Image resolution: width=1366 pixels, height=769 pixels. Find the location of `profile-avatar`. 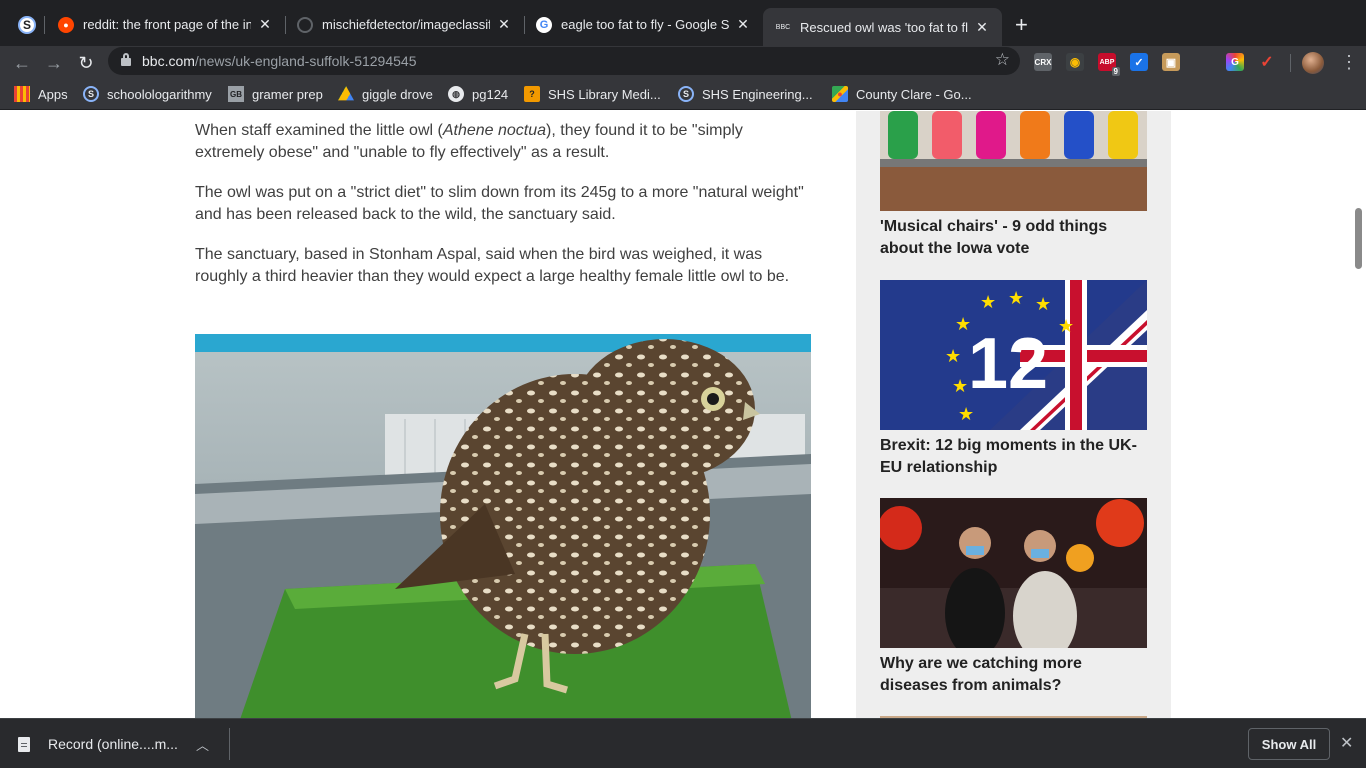

profile-avatar is located at coordinates (1313, 63).